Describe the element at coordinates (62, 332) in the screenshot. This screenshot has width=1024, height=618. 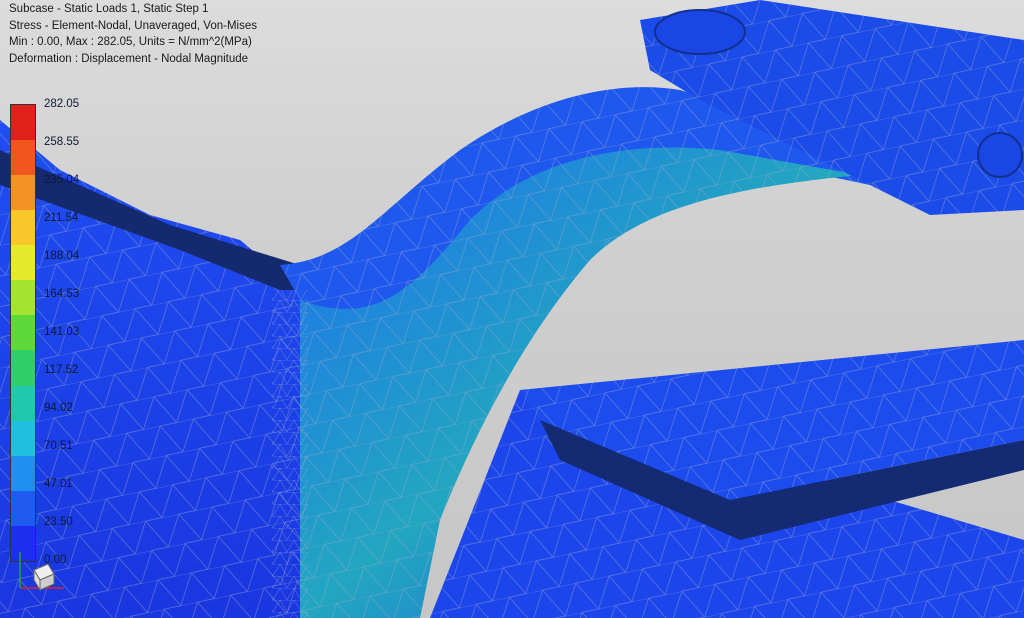
I see `legend-tick-label: 141.03` at that location.